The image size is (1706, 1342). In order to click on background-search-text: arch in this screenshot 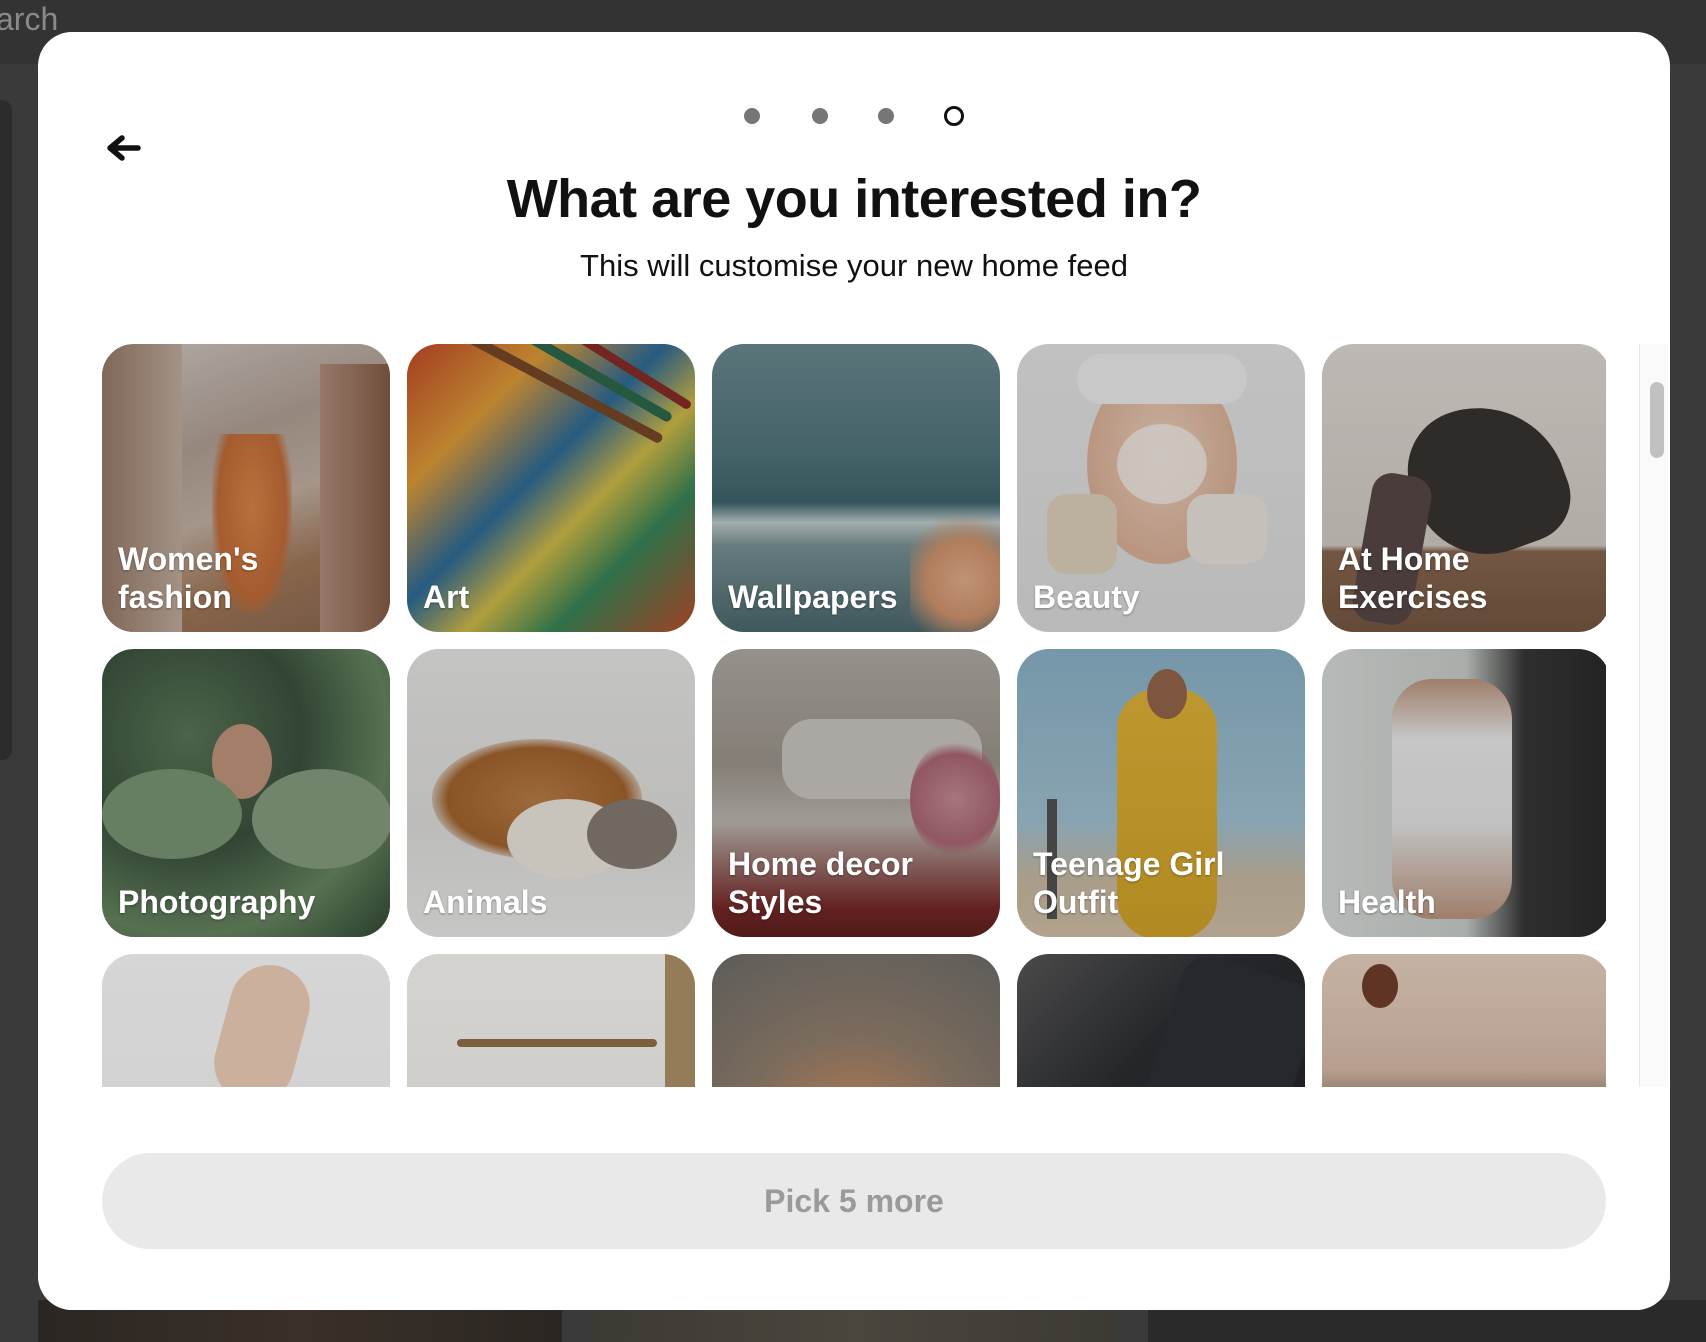, I will do `click(29, 19)`.